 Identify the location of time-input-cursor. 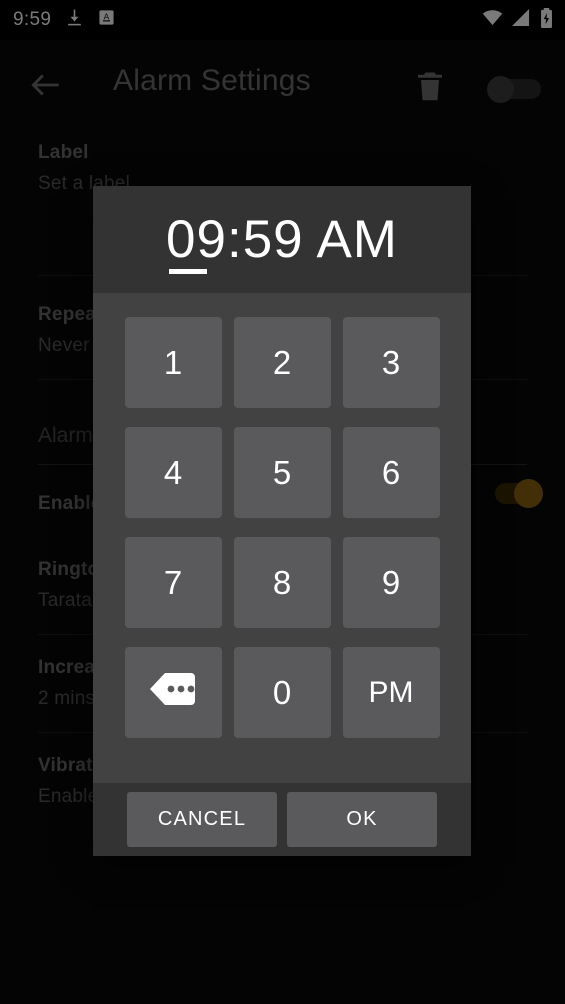
(188, 271).